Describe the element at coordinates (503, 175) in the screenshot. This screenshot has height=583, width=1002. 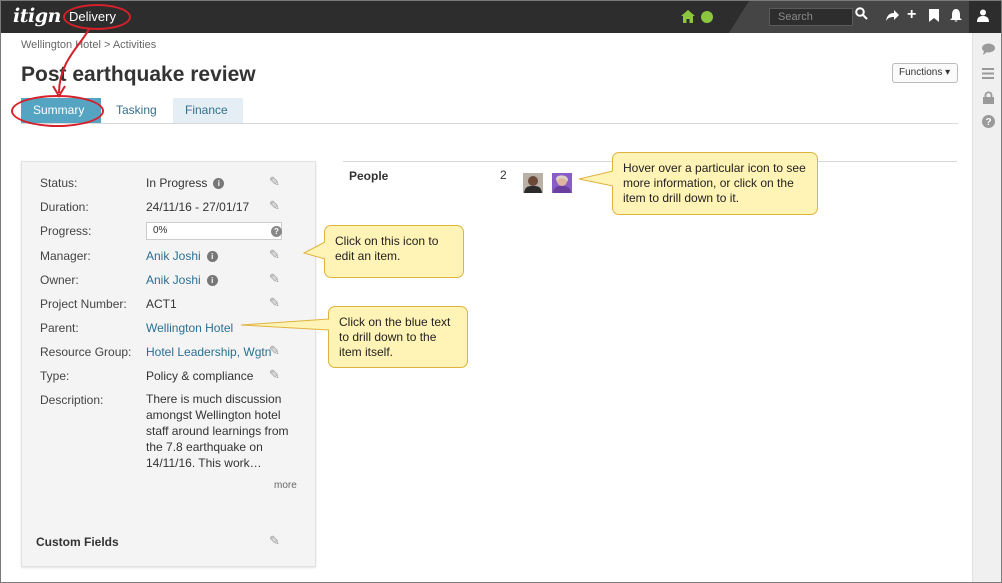
I see `people-count: 2` at that location.